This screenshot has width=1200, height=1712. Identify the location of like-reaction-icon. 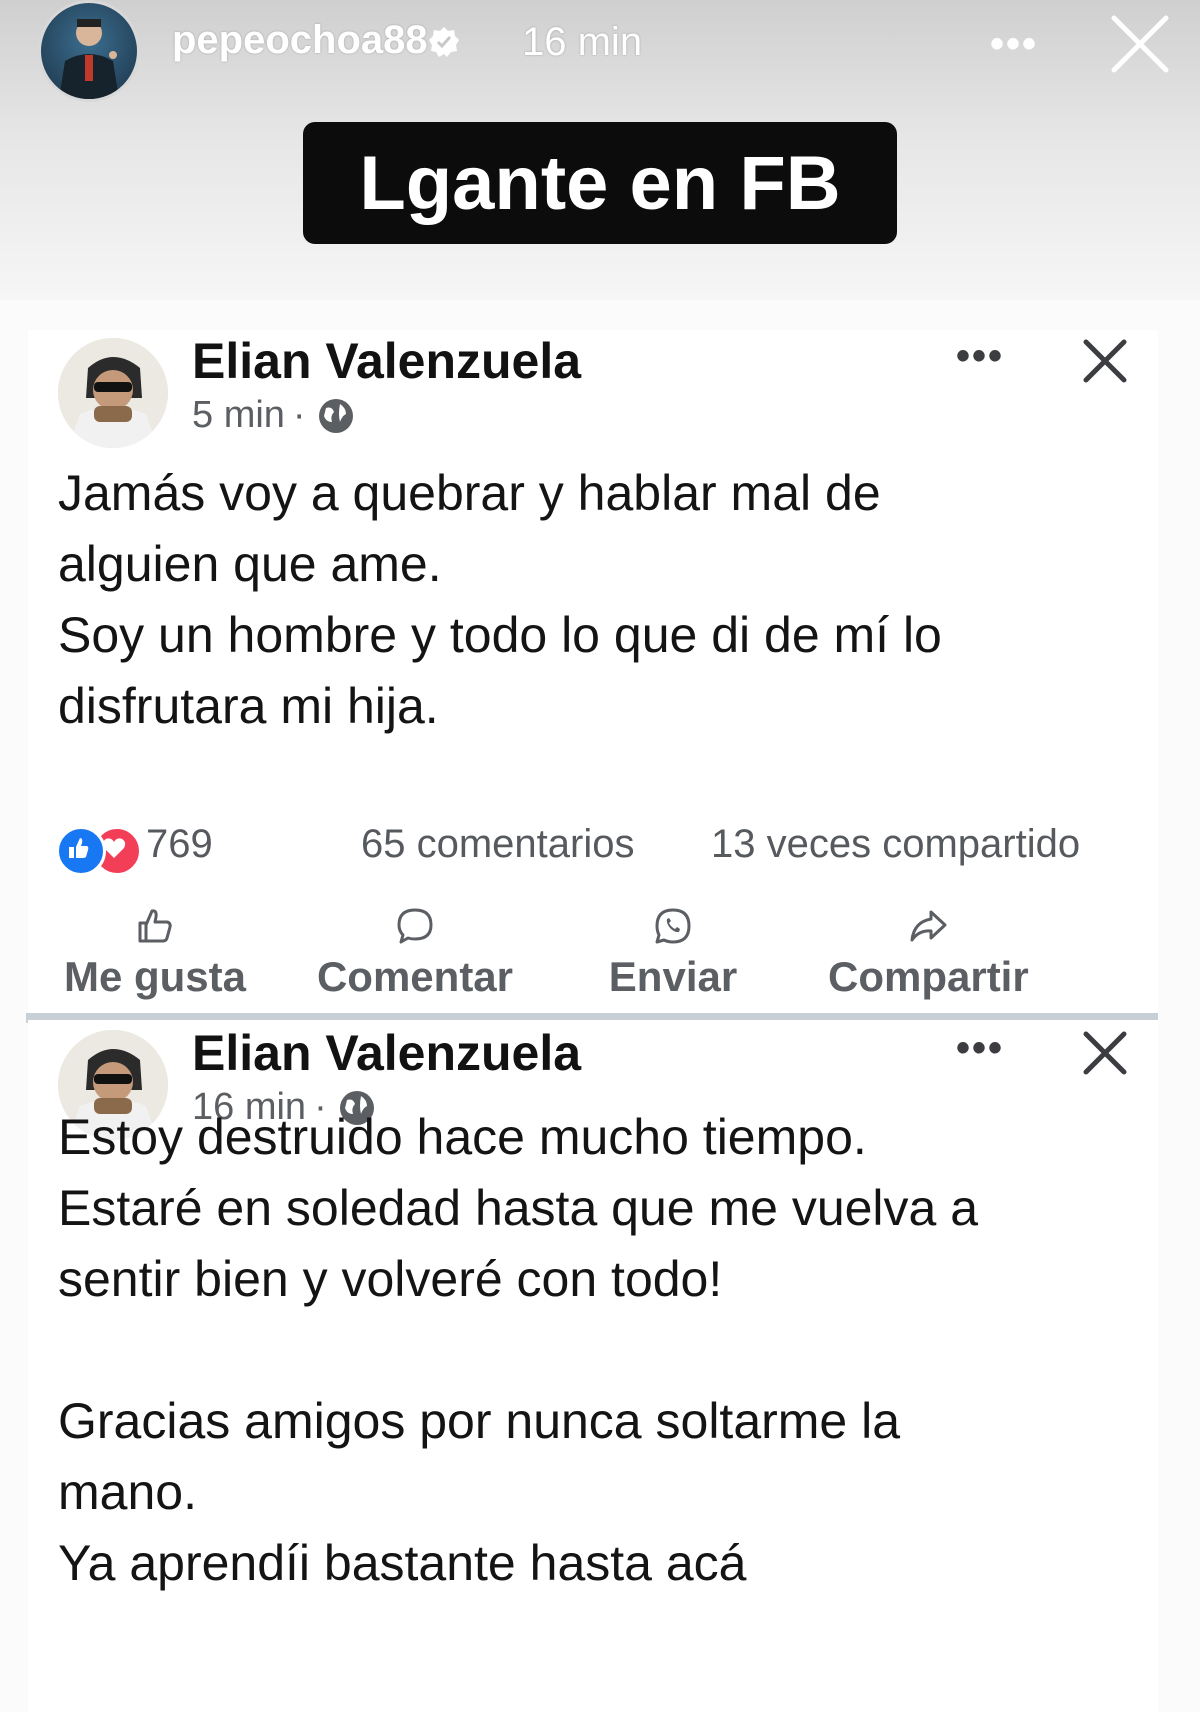
(81, 851).